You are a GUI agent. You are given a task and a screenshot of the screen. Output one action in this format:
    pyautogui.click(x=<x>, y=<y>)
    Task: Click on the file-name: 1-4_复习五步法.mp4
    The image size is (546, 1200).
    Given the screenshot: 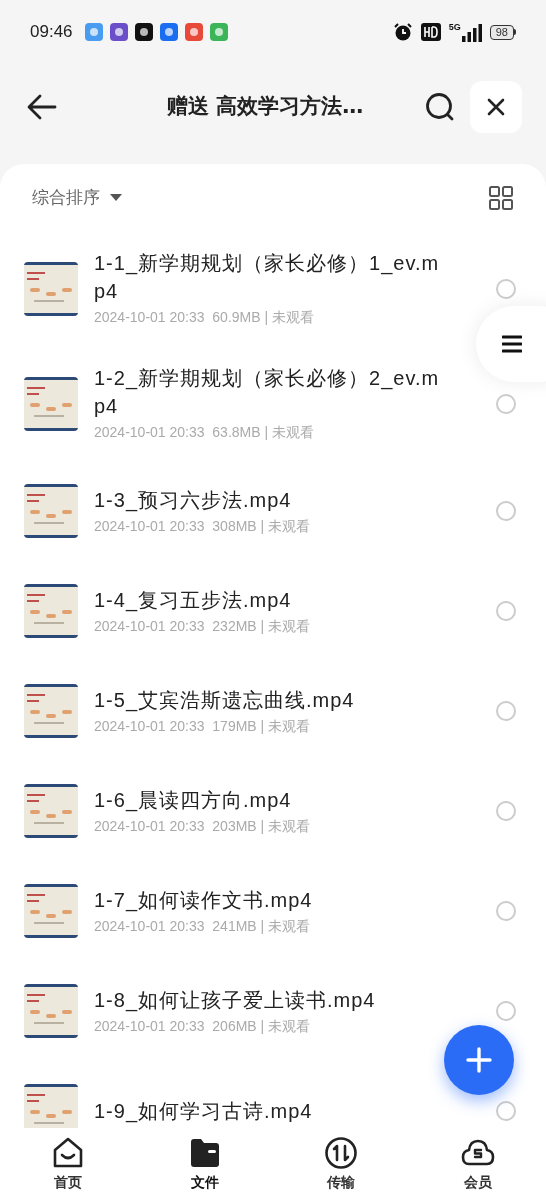 What is the action you would take?
    pyautogui.click(x=193, y=600)
    